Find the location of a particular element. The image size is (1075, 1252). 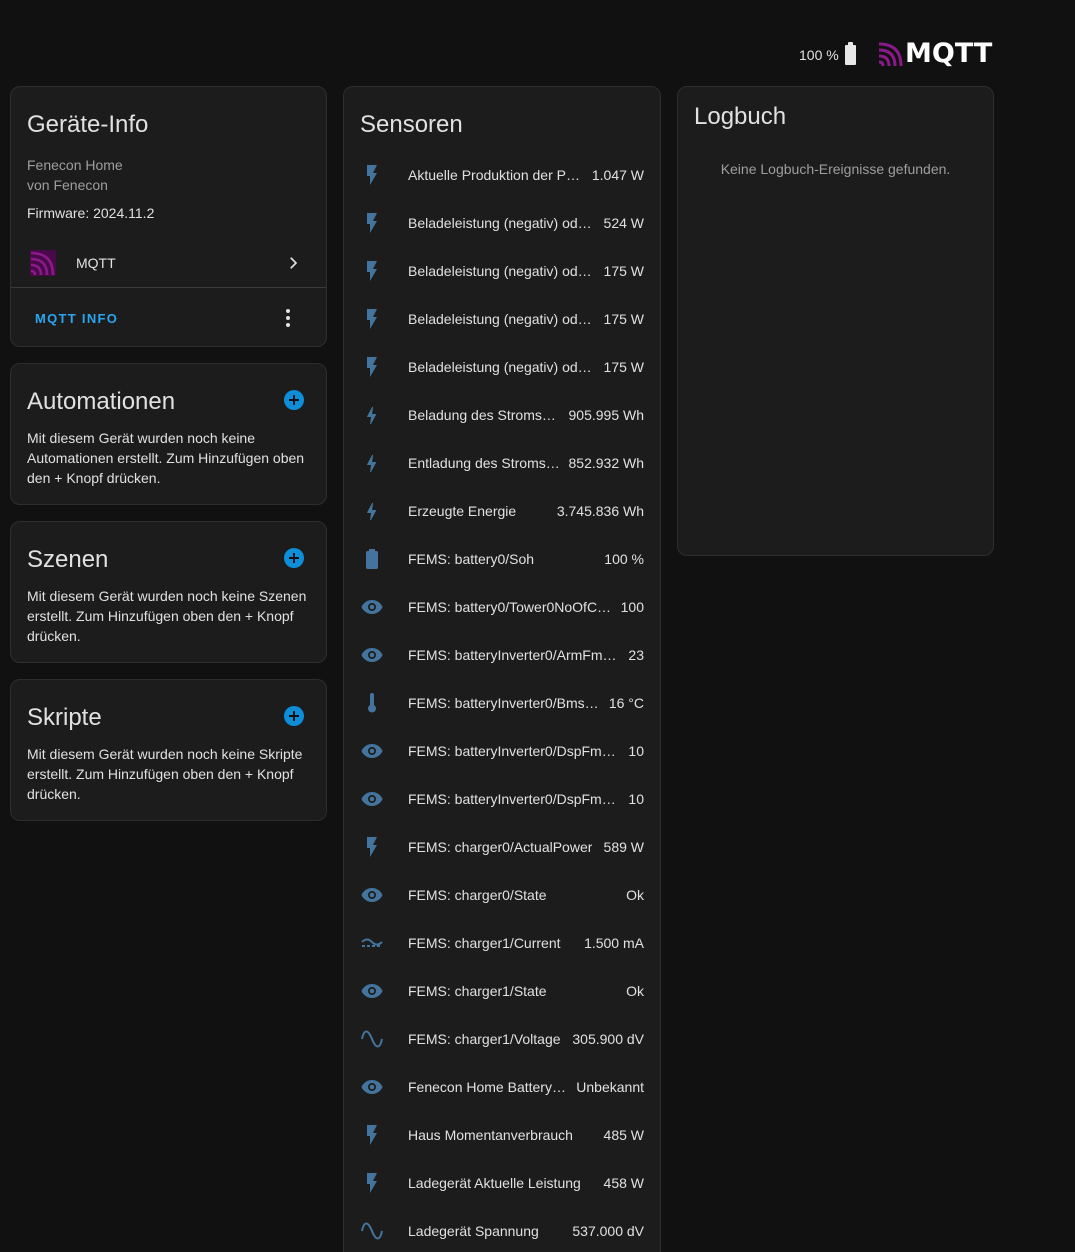

sensor-row: Beladung des Stroms… 905.995 Wh is located at coordinates (502, 415).